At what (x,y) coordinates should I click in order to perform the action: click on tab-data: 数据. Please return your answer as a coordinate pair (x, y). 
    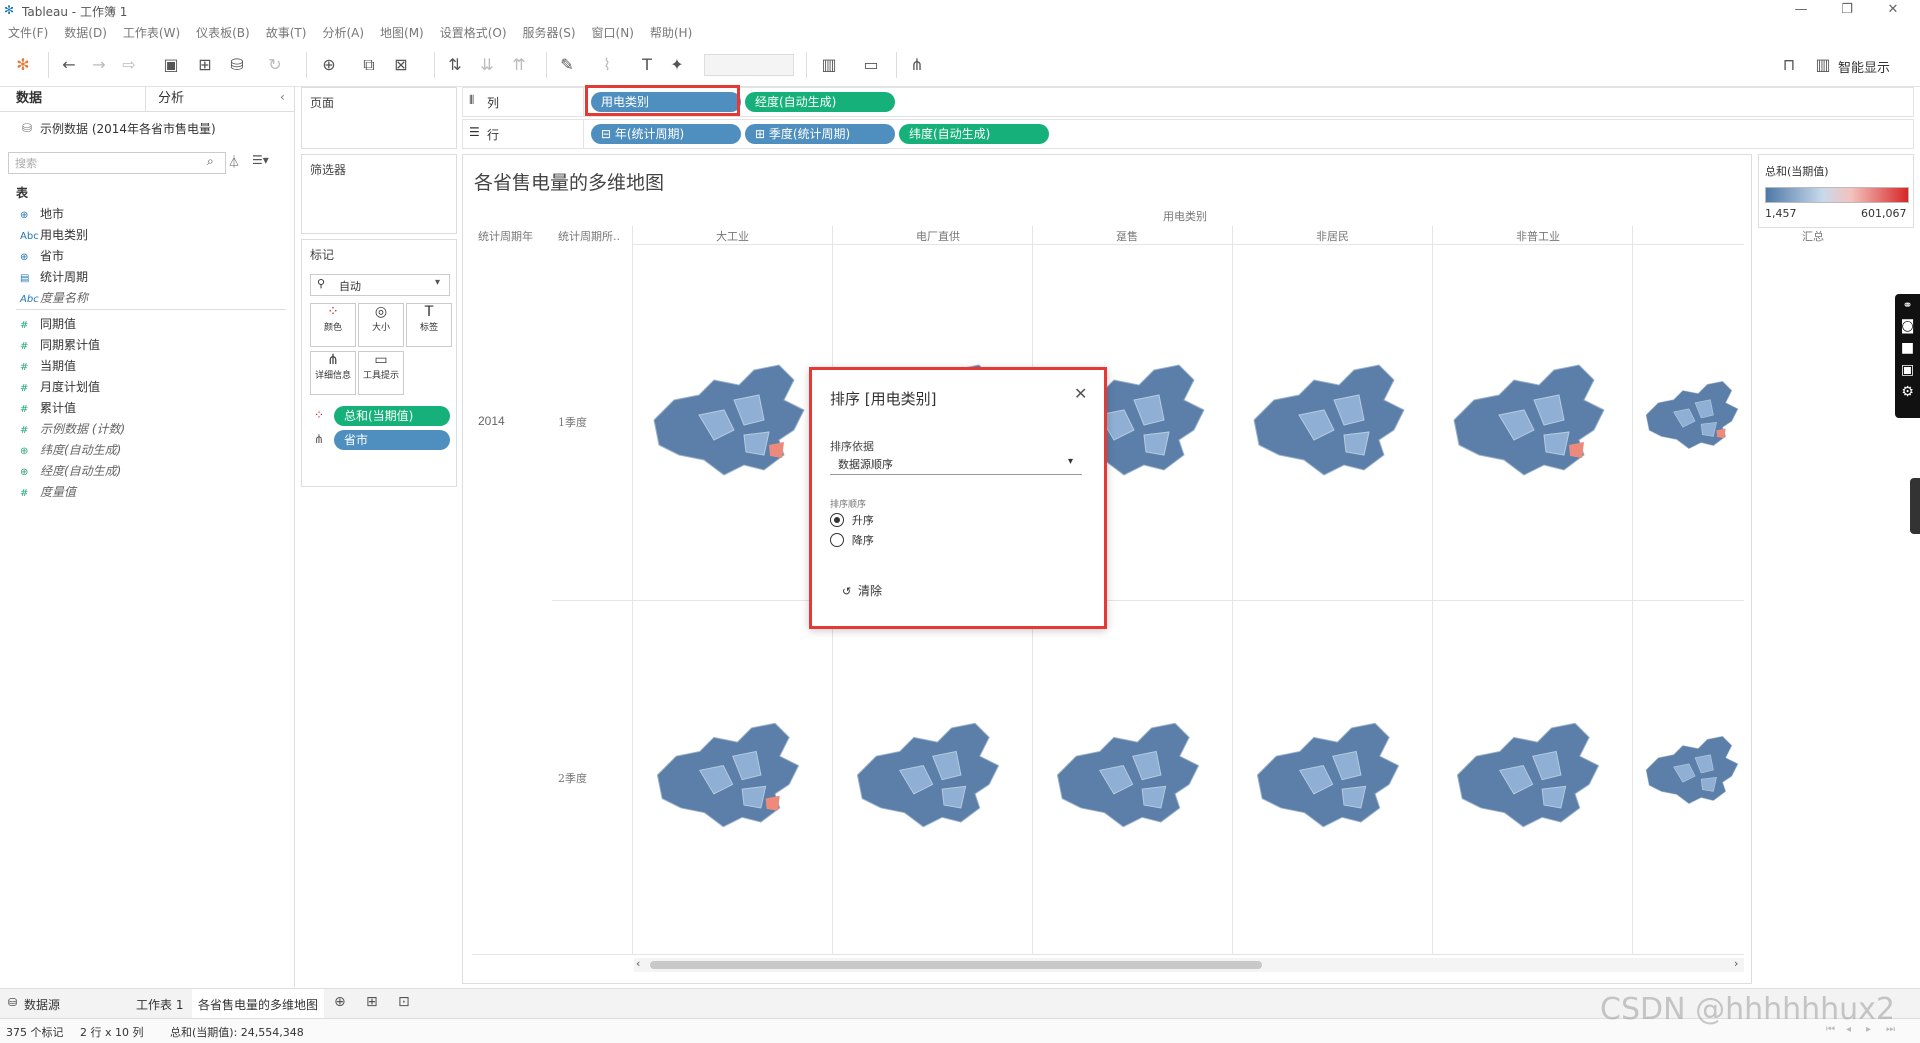
    Looking at the image, I should click on (29, 99).